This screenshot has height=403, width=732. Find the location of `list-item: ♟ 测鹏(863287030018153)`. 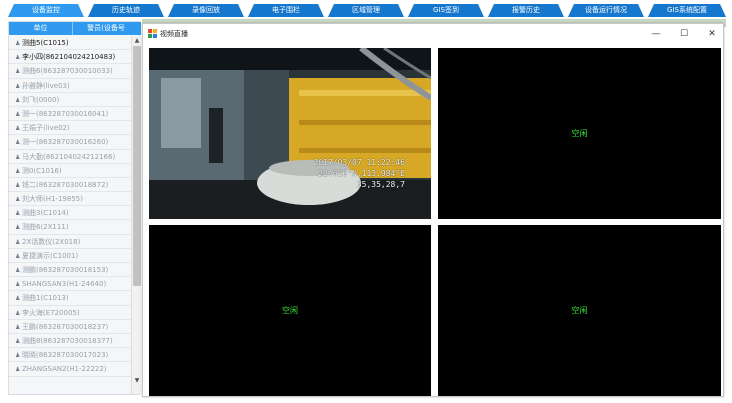

list-item: ♟ 测鹏(863287030018153) is located at coordinates (70, 270).